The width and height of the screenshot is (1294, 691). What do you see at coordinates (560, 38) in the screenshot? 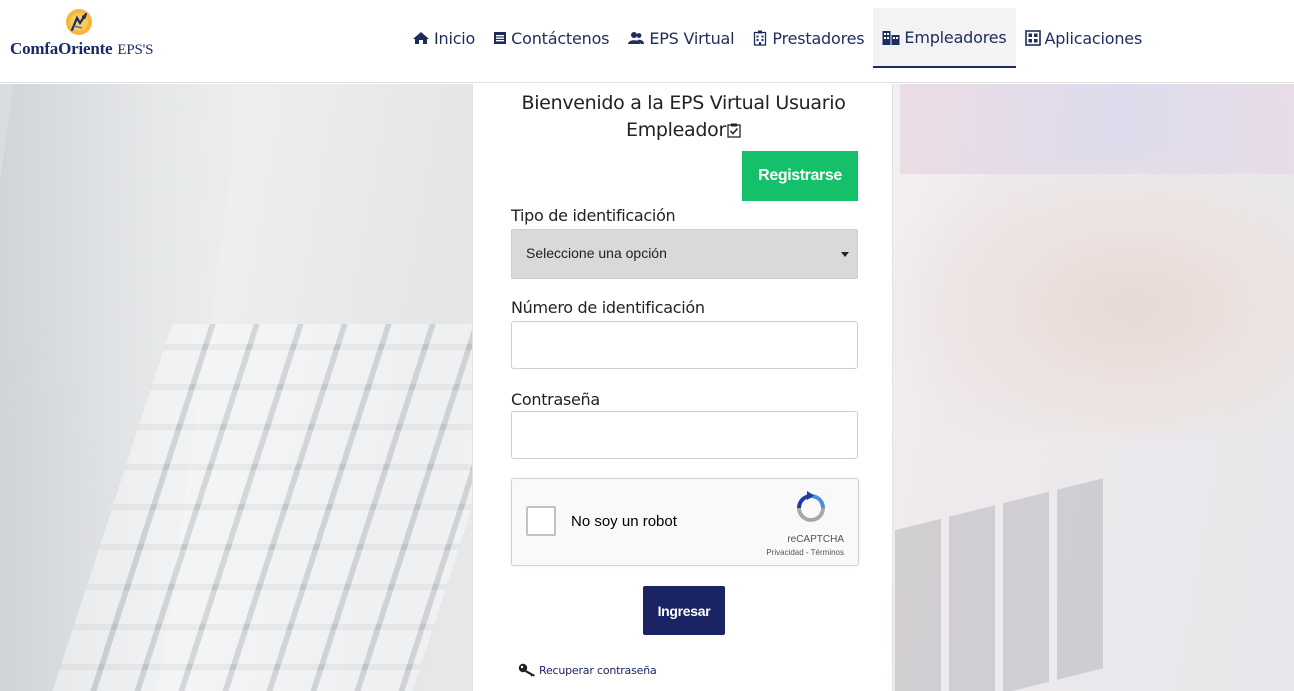
I see `nav-item-label: Contáctenos` at bounding box center [560, 38].